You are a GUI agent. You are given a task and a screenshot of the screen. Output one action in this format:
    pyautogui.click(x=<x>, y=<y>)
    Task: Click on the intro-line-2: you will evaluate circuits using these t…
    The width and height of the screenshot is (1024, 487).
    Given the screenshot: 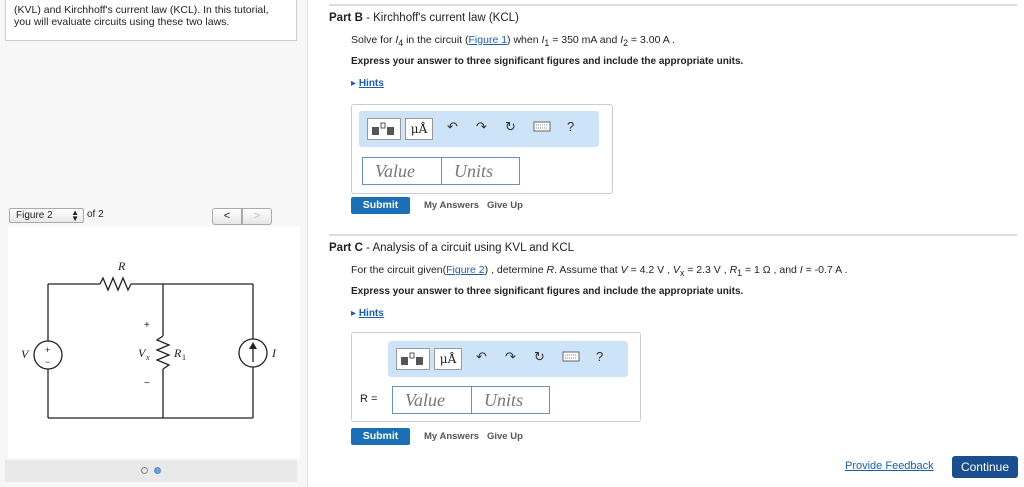 What is the action you would take?
    pyautogui.click(x=122, y=22)
    